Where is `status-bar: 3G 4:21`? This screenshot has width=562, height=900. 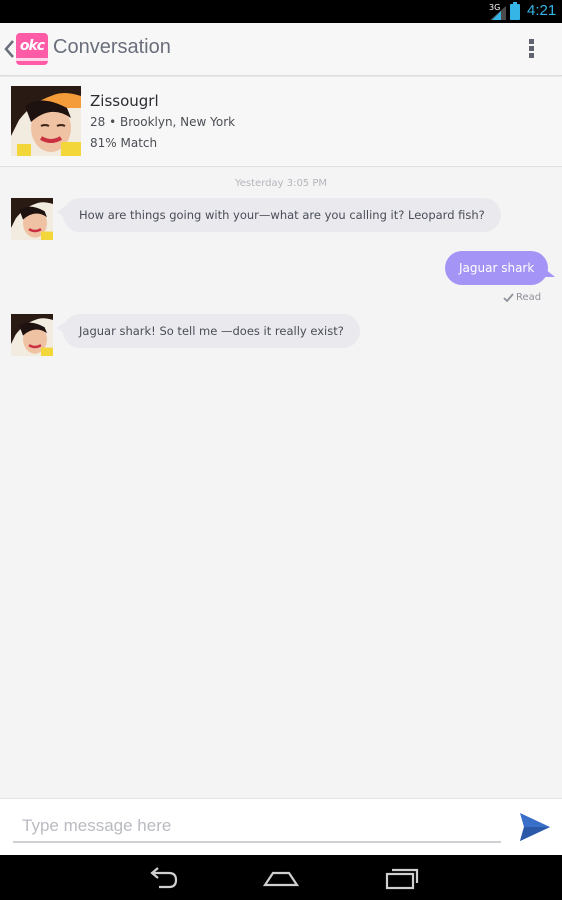 status-bar: 3G 4:21 is located at coordinates (281, 11).